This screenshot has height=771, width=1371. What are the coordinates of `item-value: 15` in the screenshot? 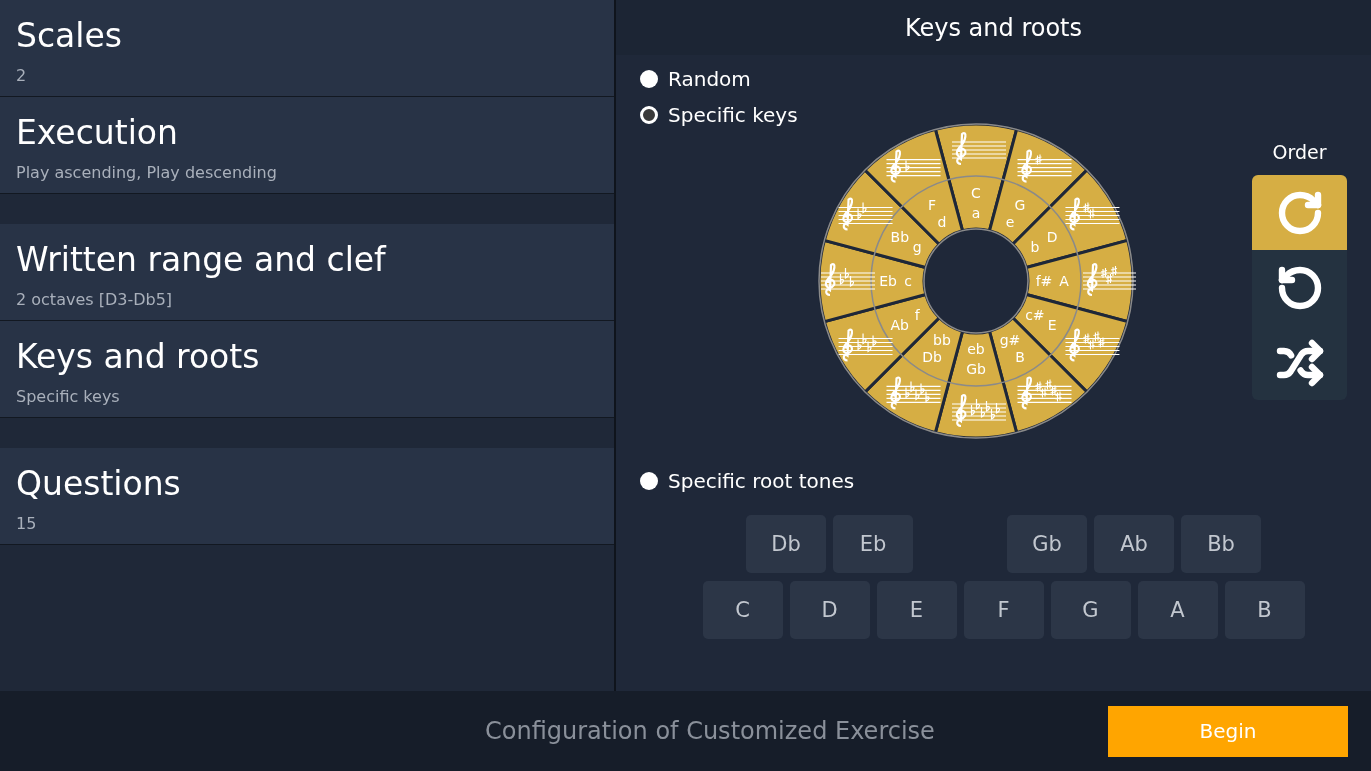 It's located at (26, 523).